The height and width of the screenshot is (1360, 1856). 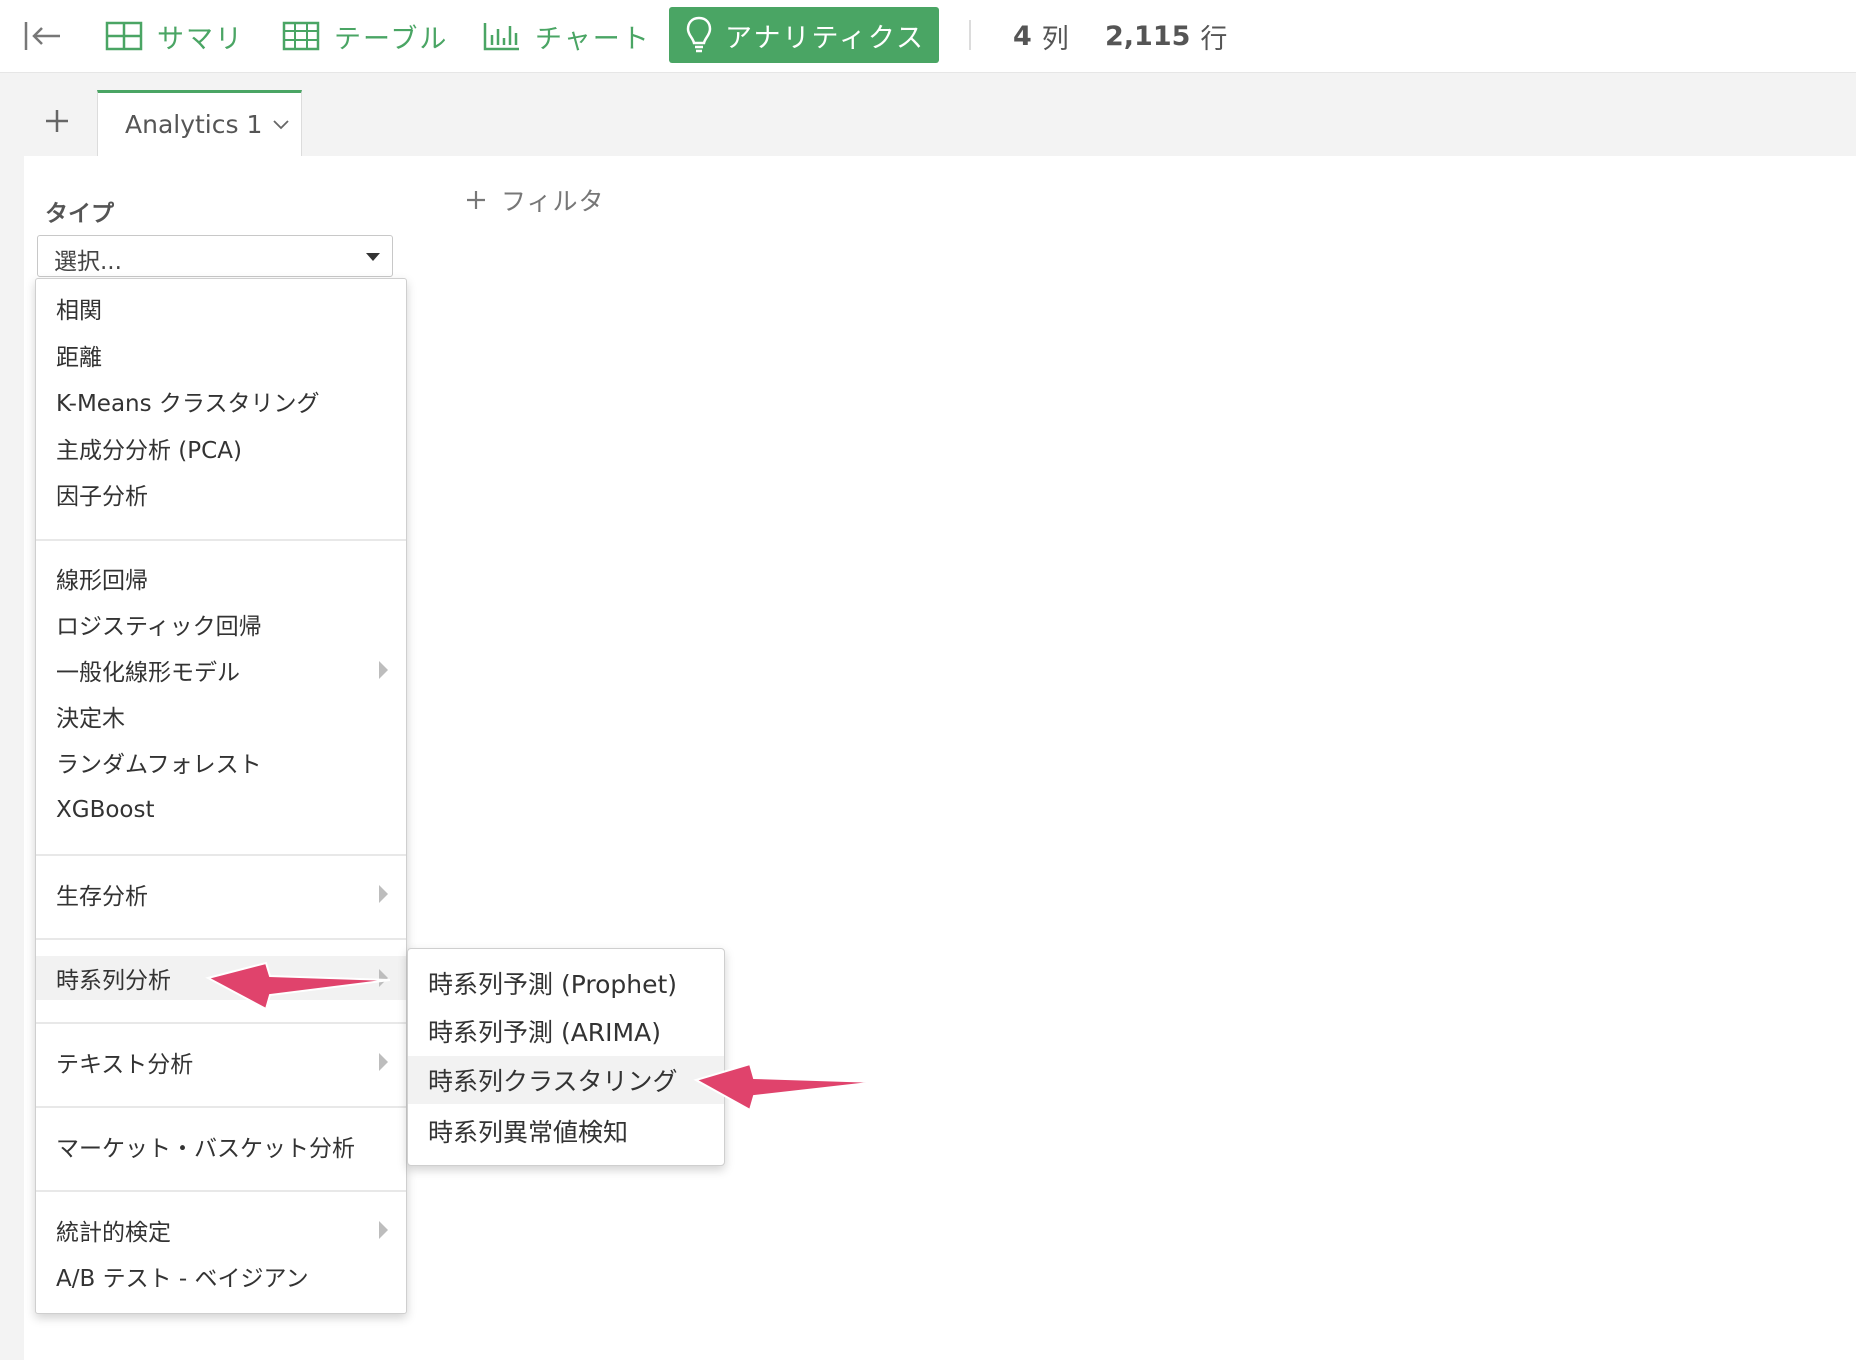 What do you see at coordinates (102, 897) in the screenshot?
I see `menu-item-label: 生存分析` at bounding box center [102, 897].